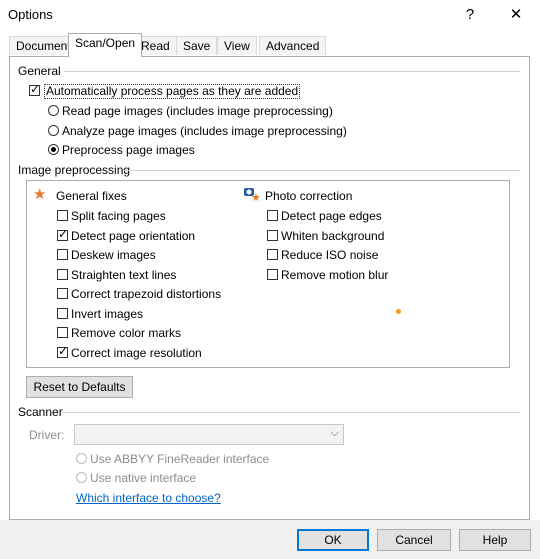 The height and width of the screenshot is (559, 540). Describe the element at coordinates (414, 540) in the screenshot. I see `cancel-button: Cancel` at that location.